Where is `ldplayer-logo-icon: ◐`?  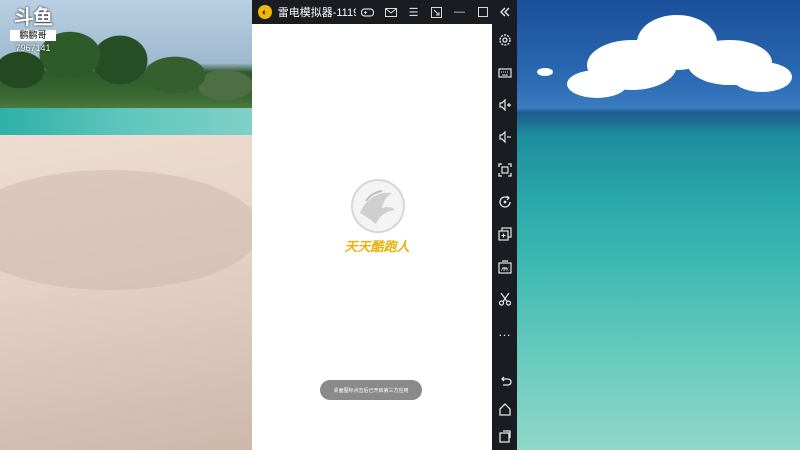
ldplayer-logo-icon: ◐ is located at coordinates (265, 12).